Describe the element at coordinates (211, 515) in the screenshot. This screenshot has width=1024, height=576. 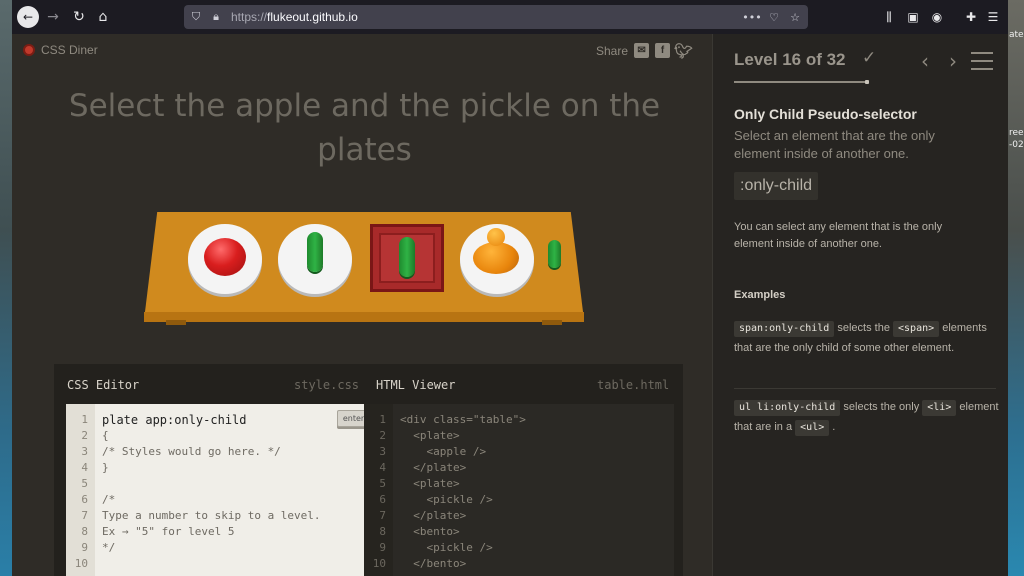
I see `code-line: Type a number to skip to a level.` at that location.